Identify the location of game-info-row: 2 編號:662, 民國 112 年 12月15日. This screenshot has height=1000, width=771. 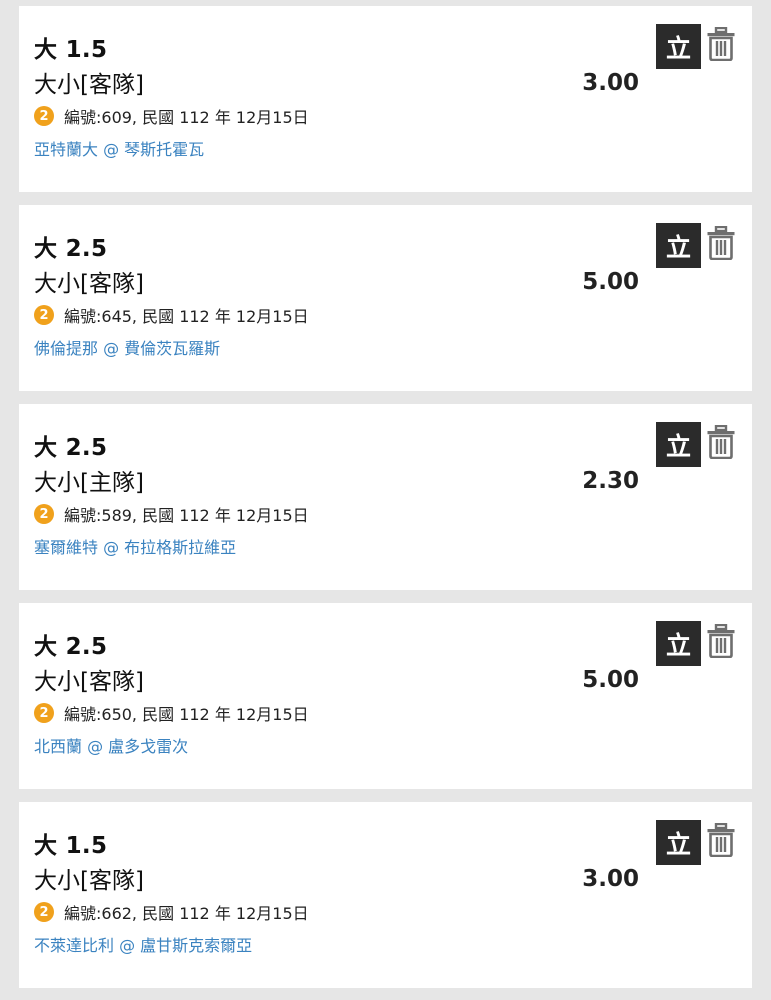
(171, 912).